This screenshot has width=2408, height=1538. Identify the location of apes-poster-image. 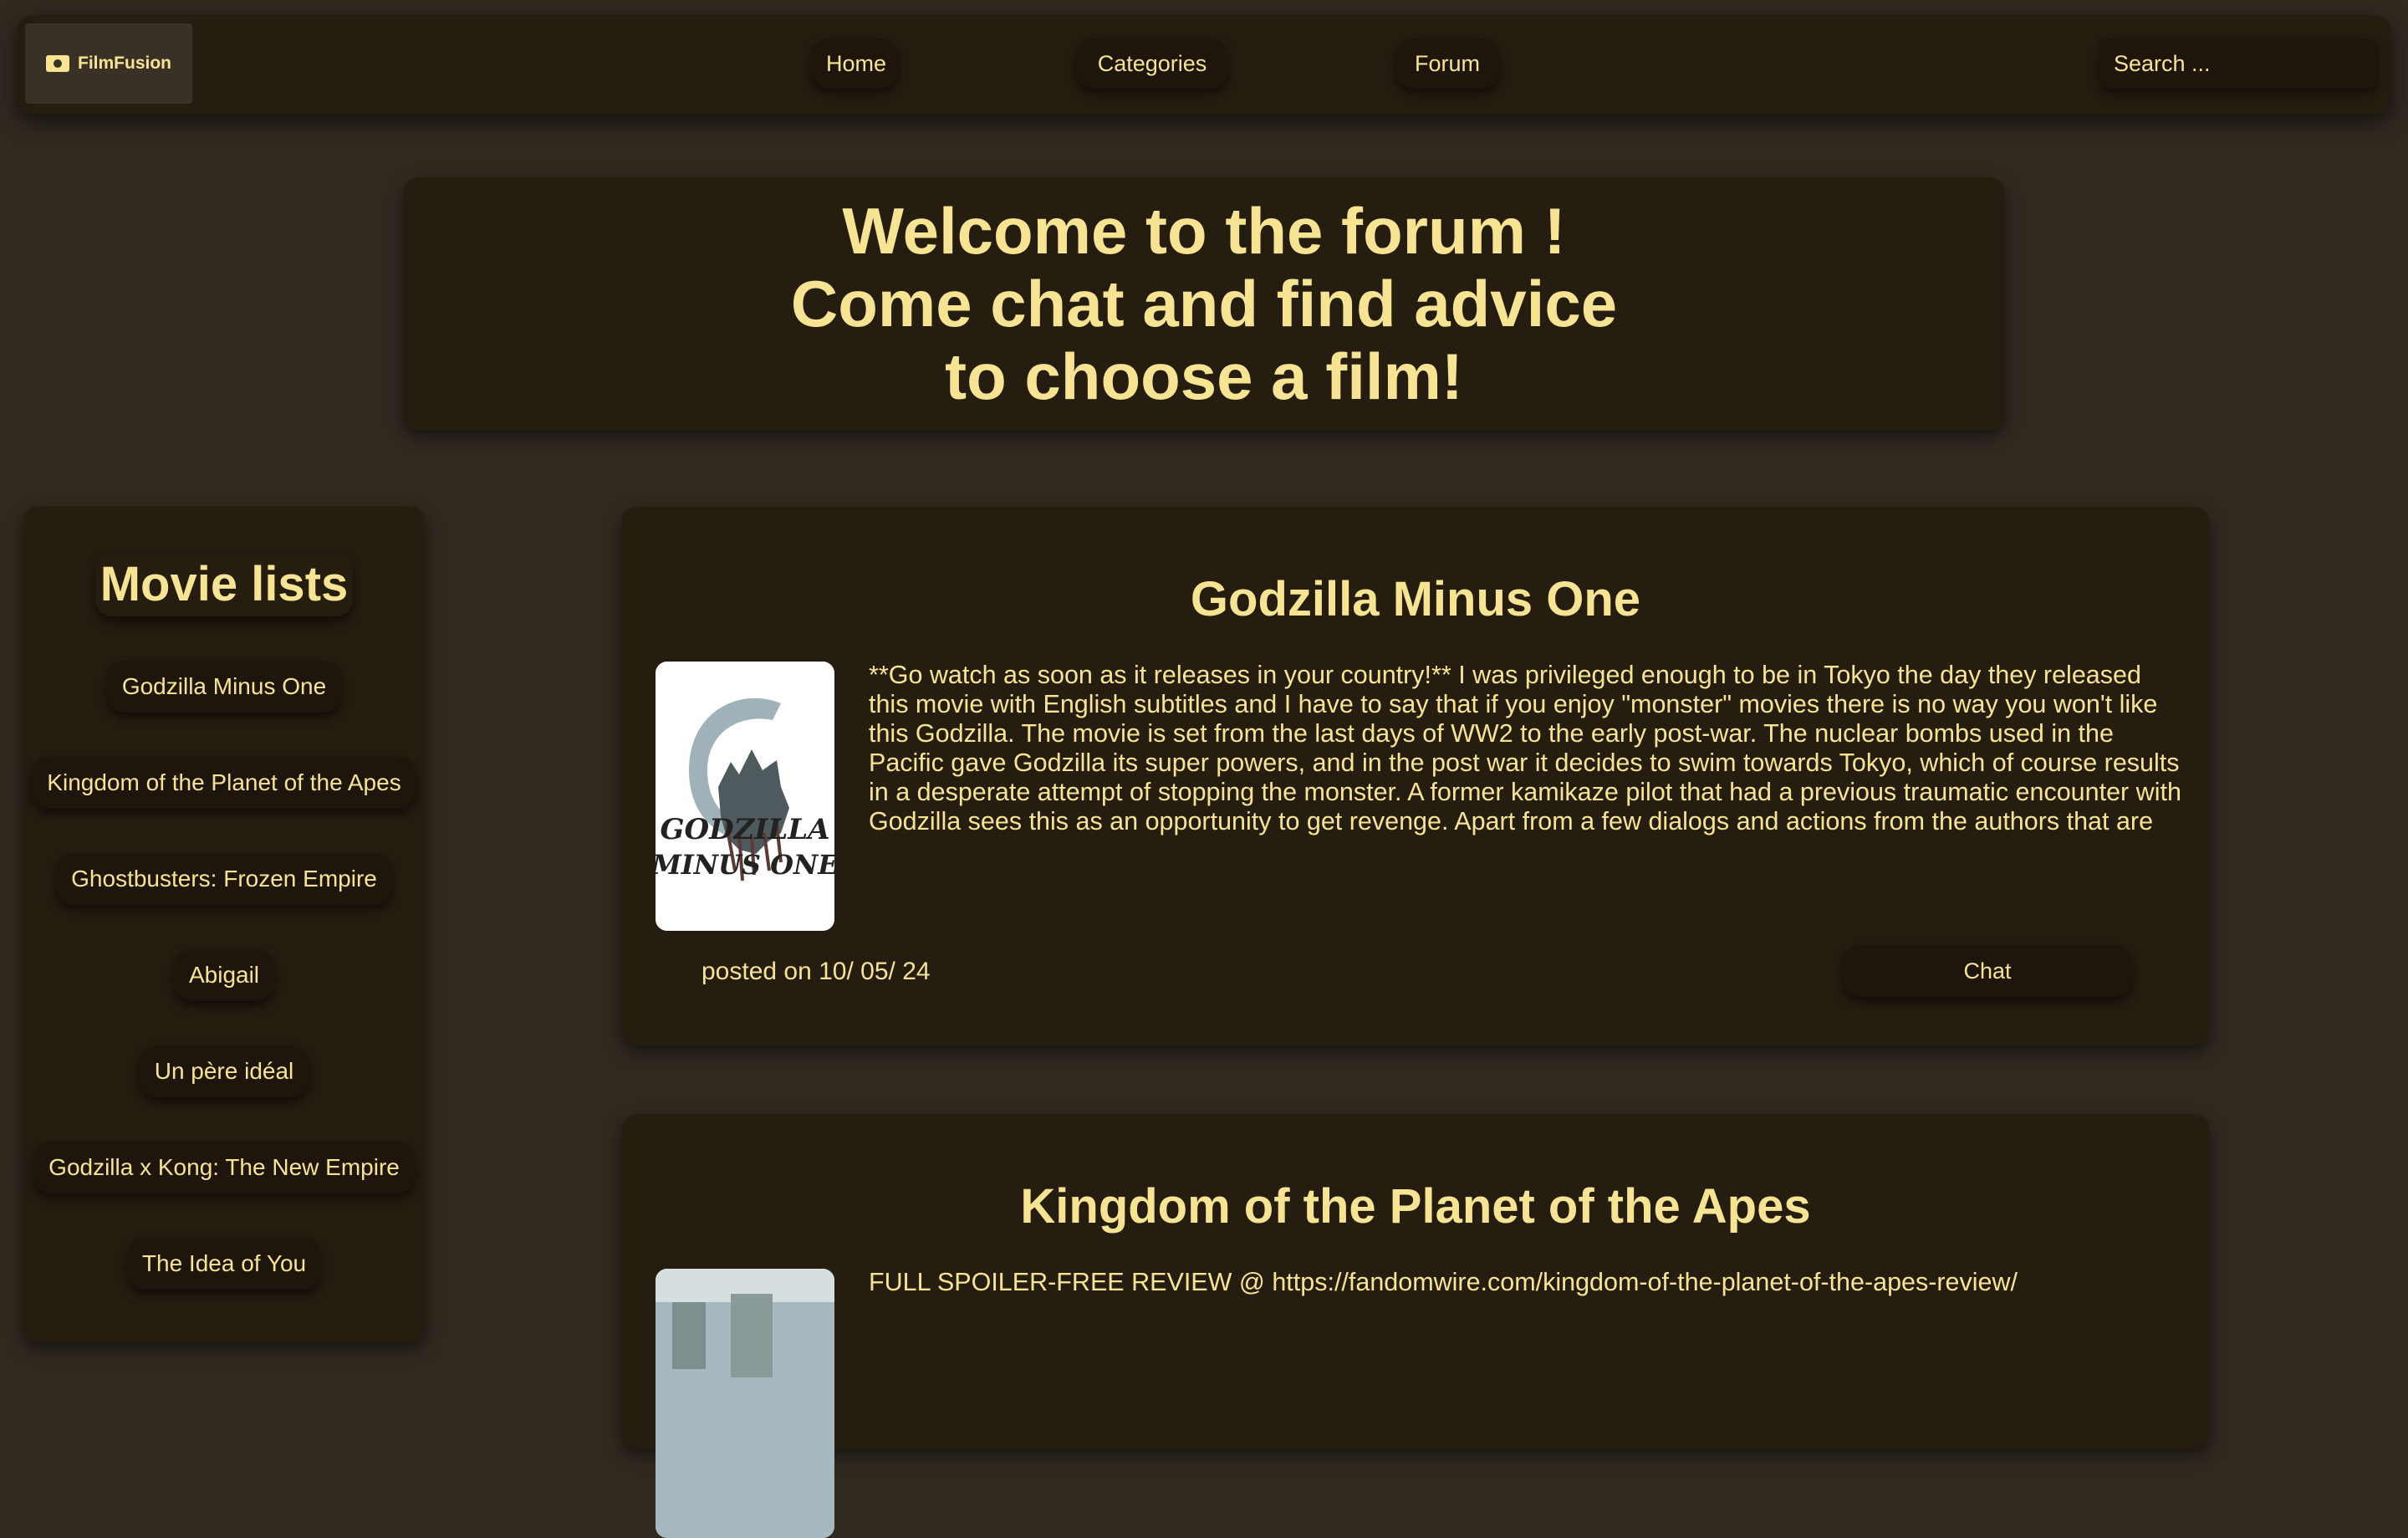
(745, 1404).